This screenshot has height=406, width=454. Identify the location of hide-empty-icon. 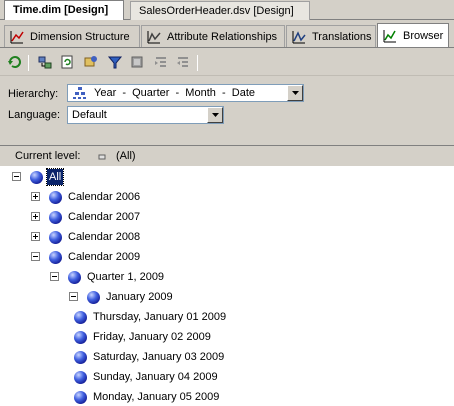
(137, 63).